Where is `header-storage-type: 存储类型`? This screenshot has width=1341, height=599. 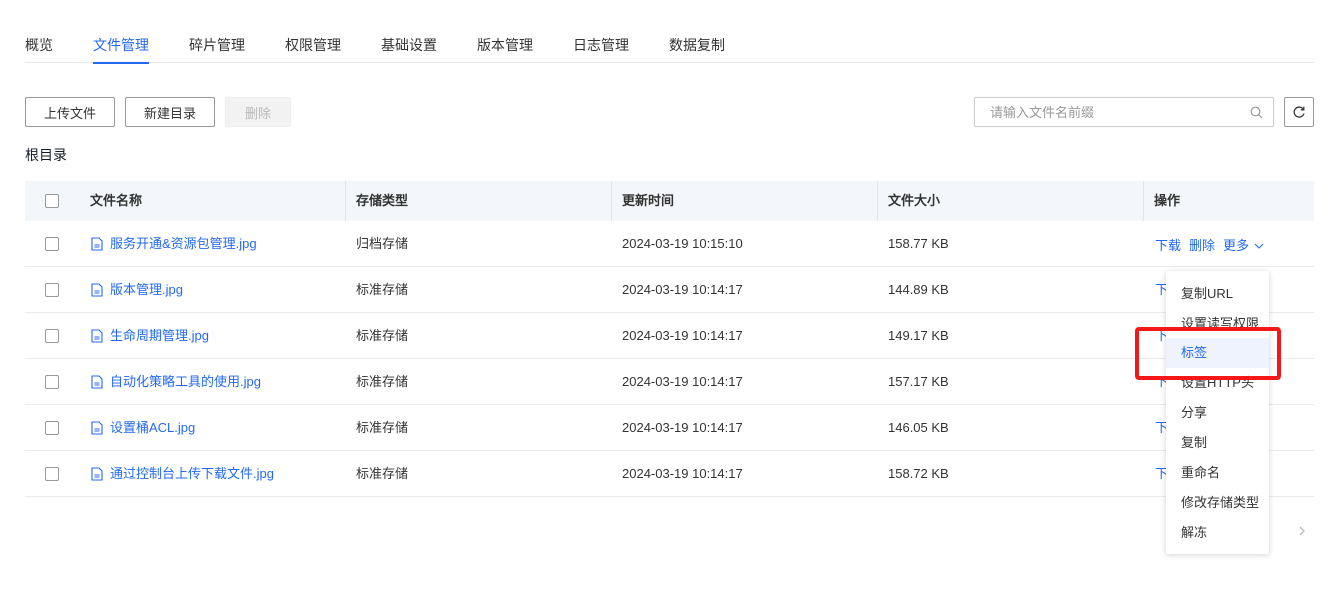
header-storage-type: 存储类型 is located at coordinates (382, 200).